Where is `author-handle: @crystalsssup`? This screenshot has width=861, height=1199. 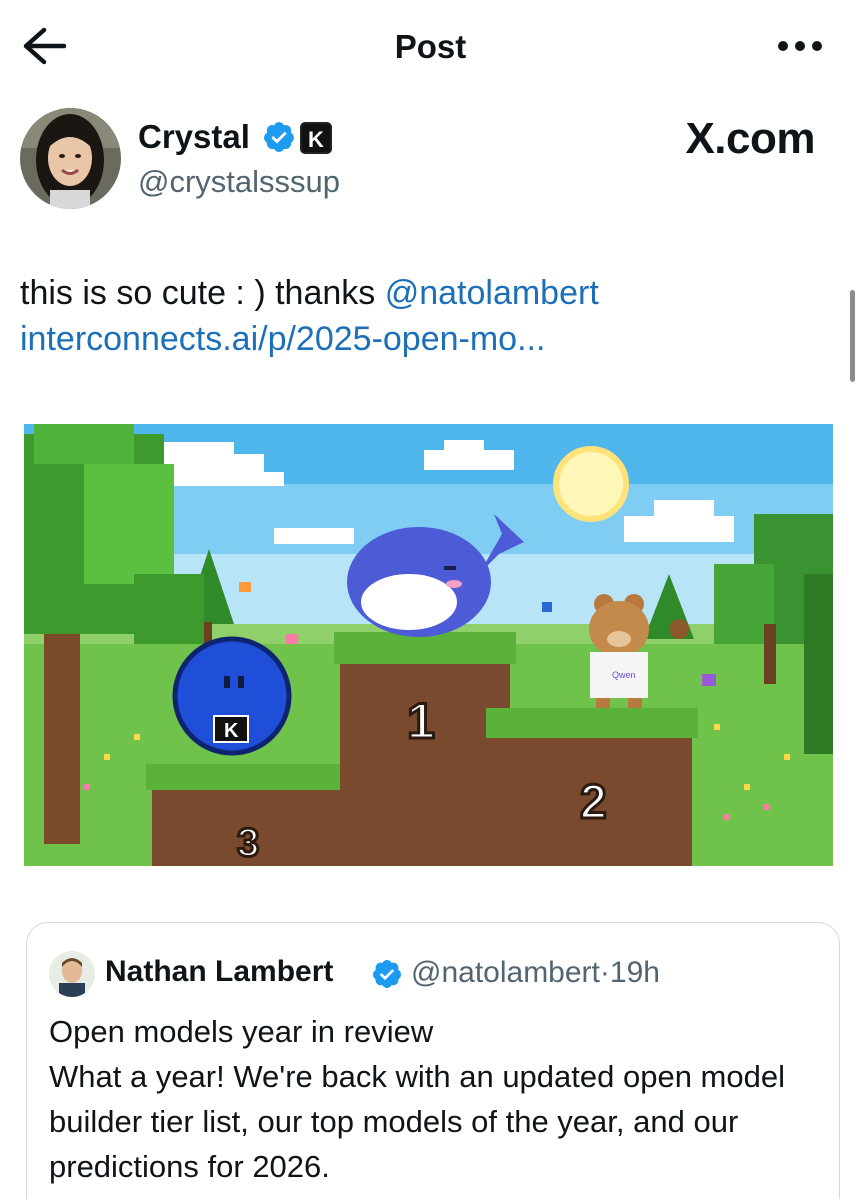 author-handle: @crystalsssup is located at coordinates (239, 182).